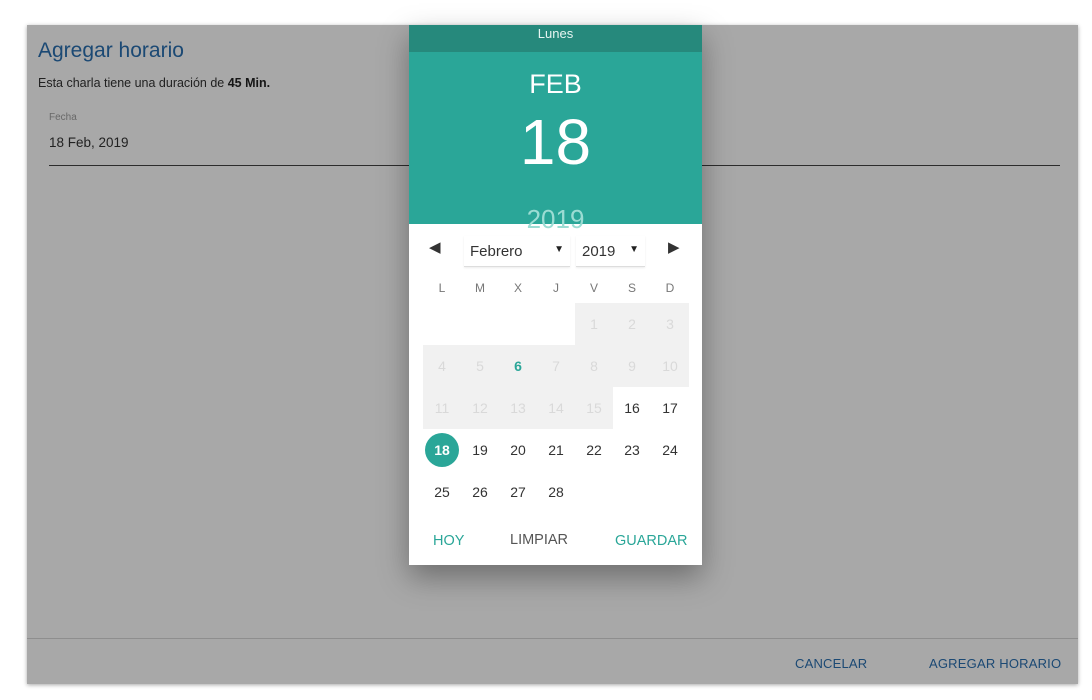  I want to click on month-select: Febrero ▼, so click(517, 251).